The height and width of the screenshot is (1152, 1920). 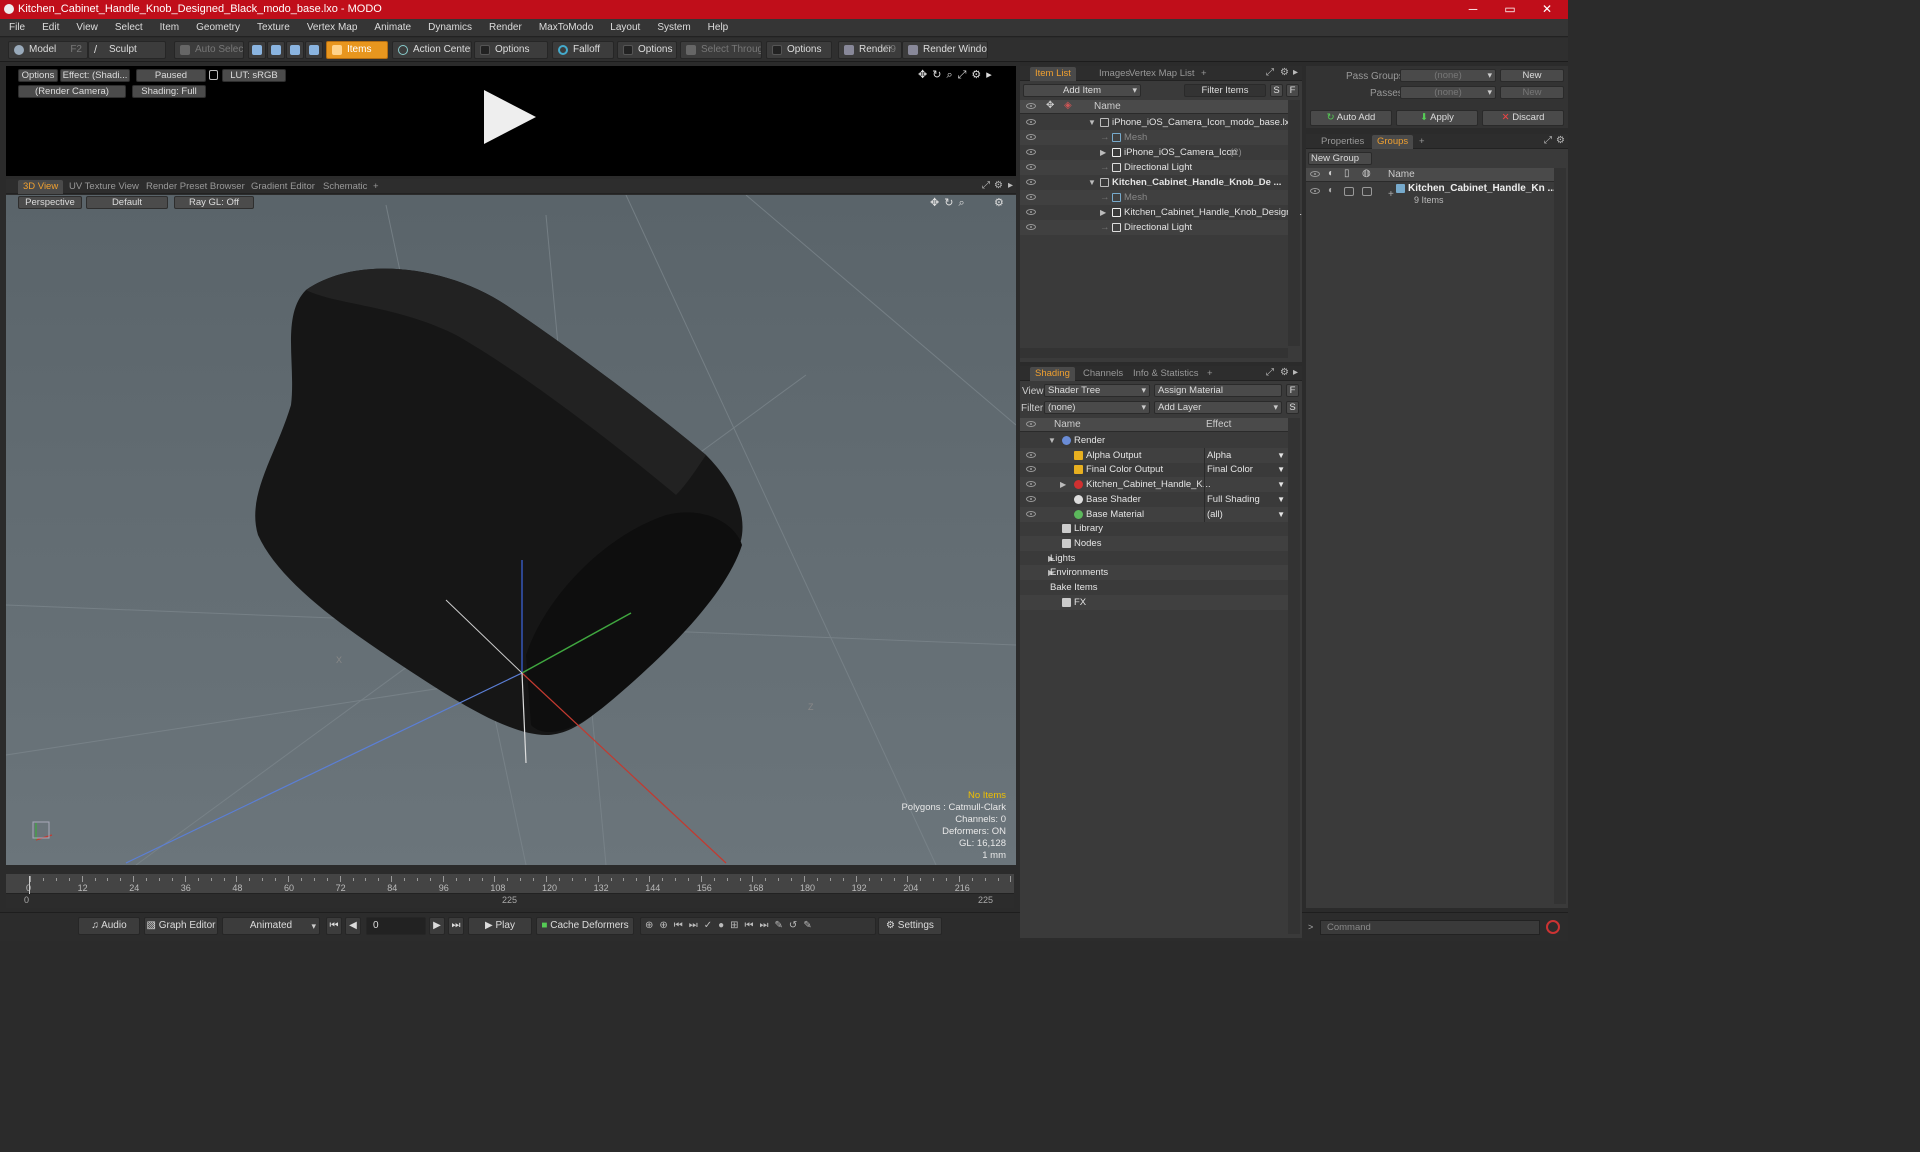 I want to click on shader-row: Nodes, so click(x=1154, y=543).